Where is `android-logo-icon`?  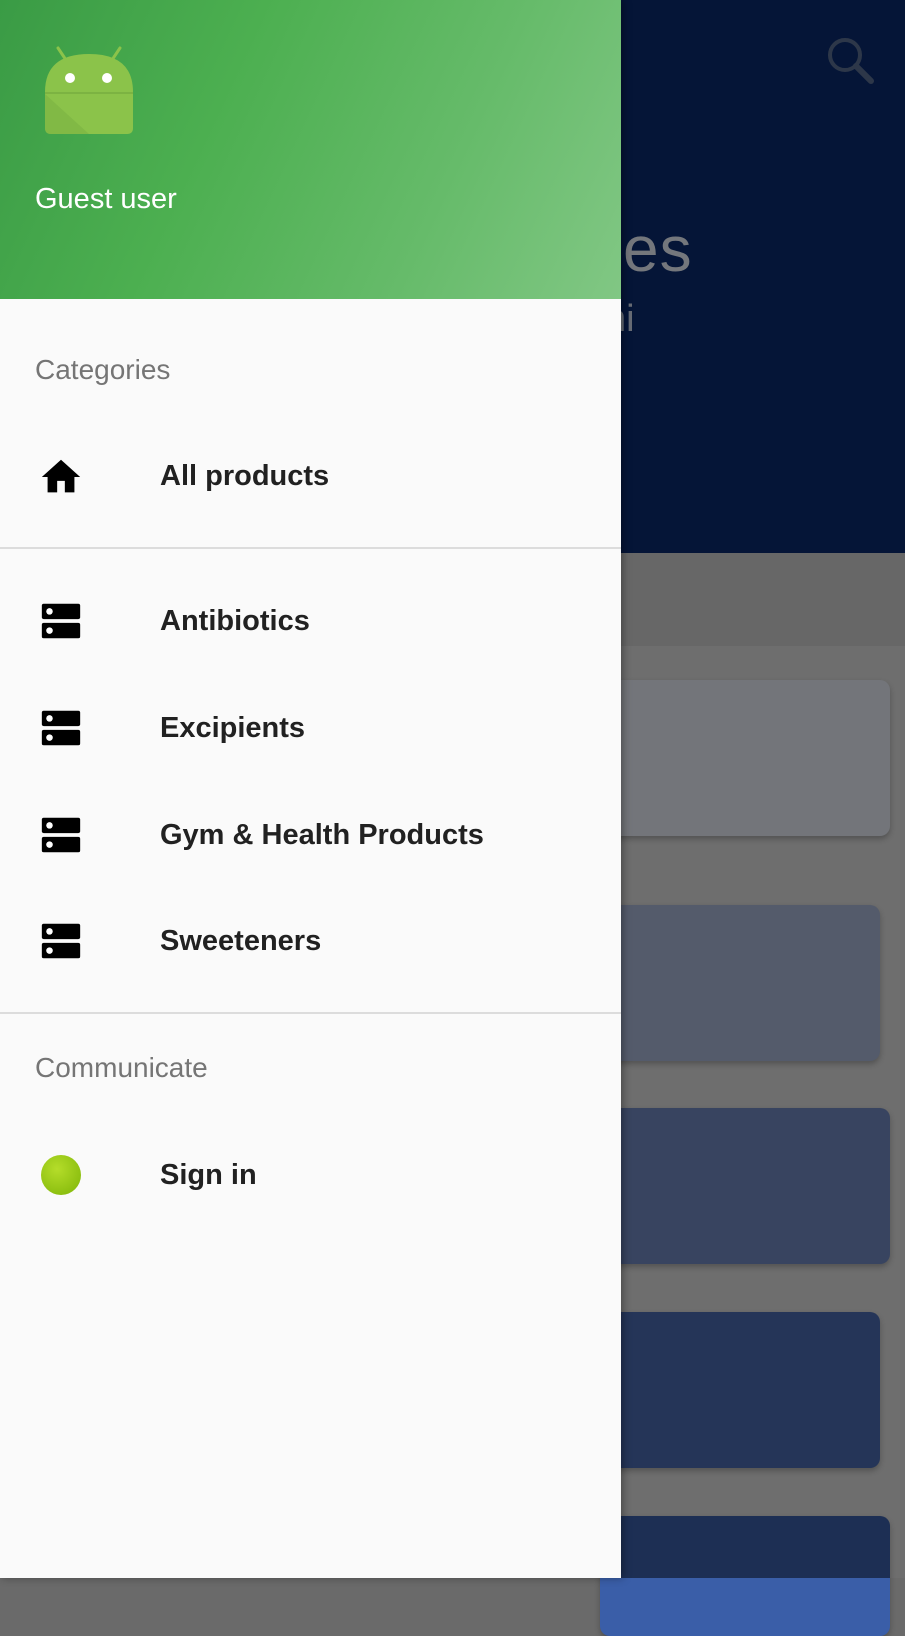 android-logo-icon is located at coordinates (89, 90).